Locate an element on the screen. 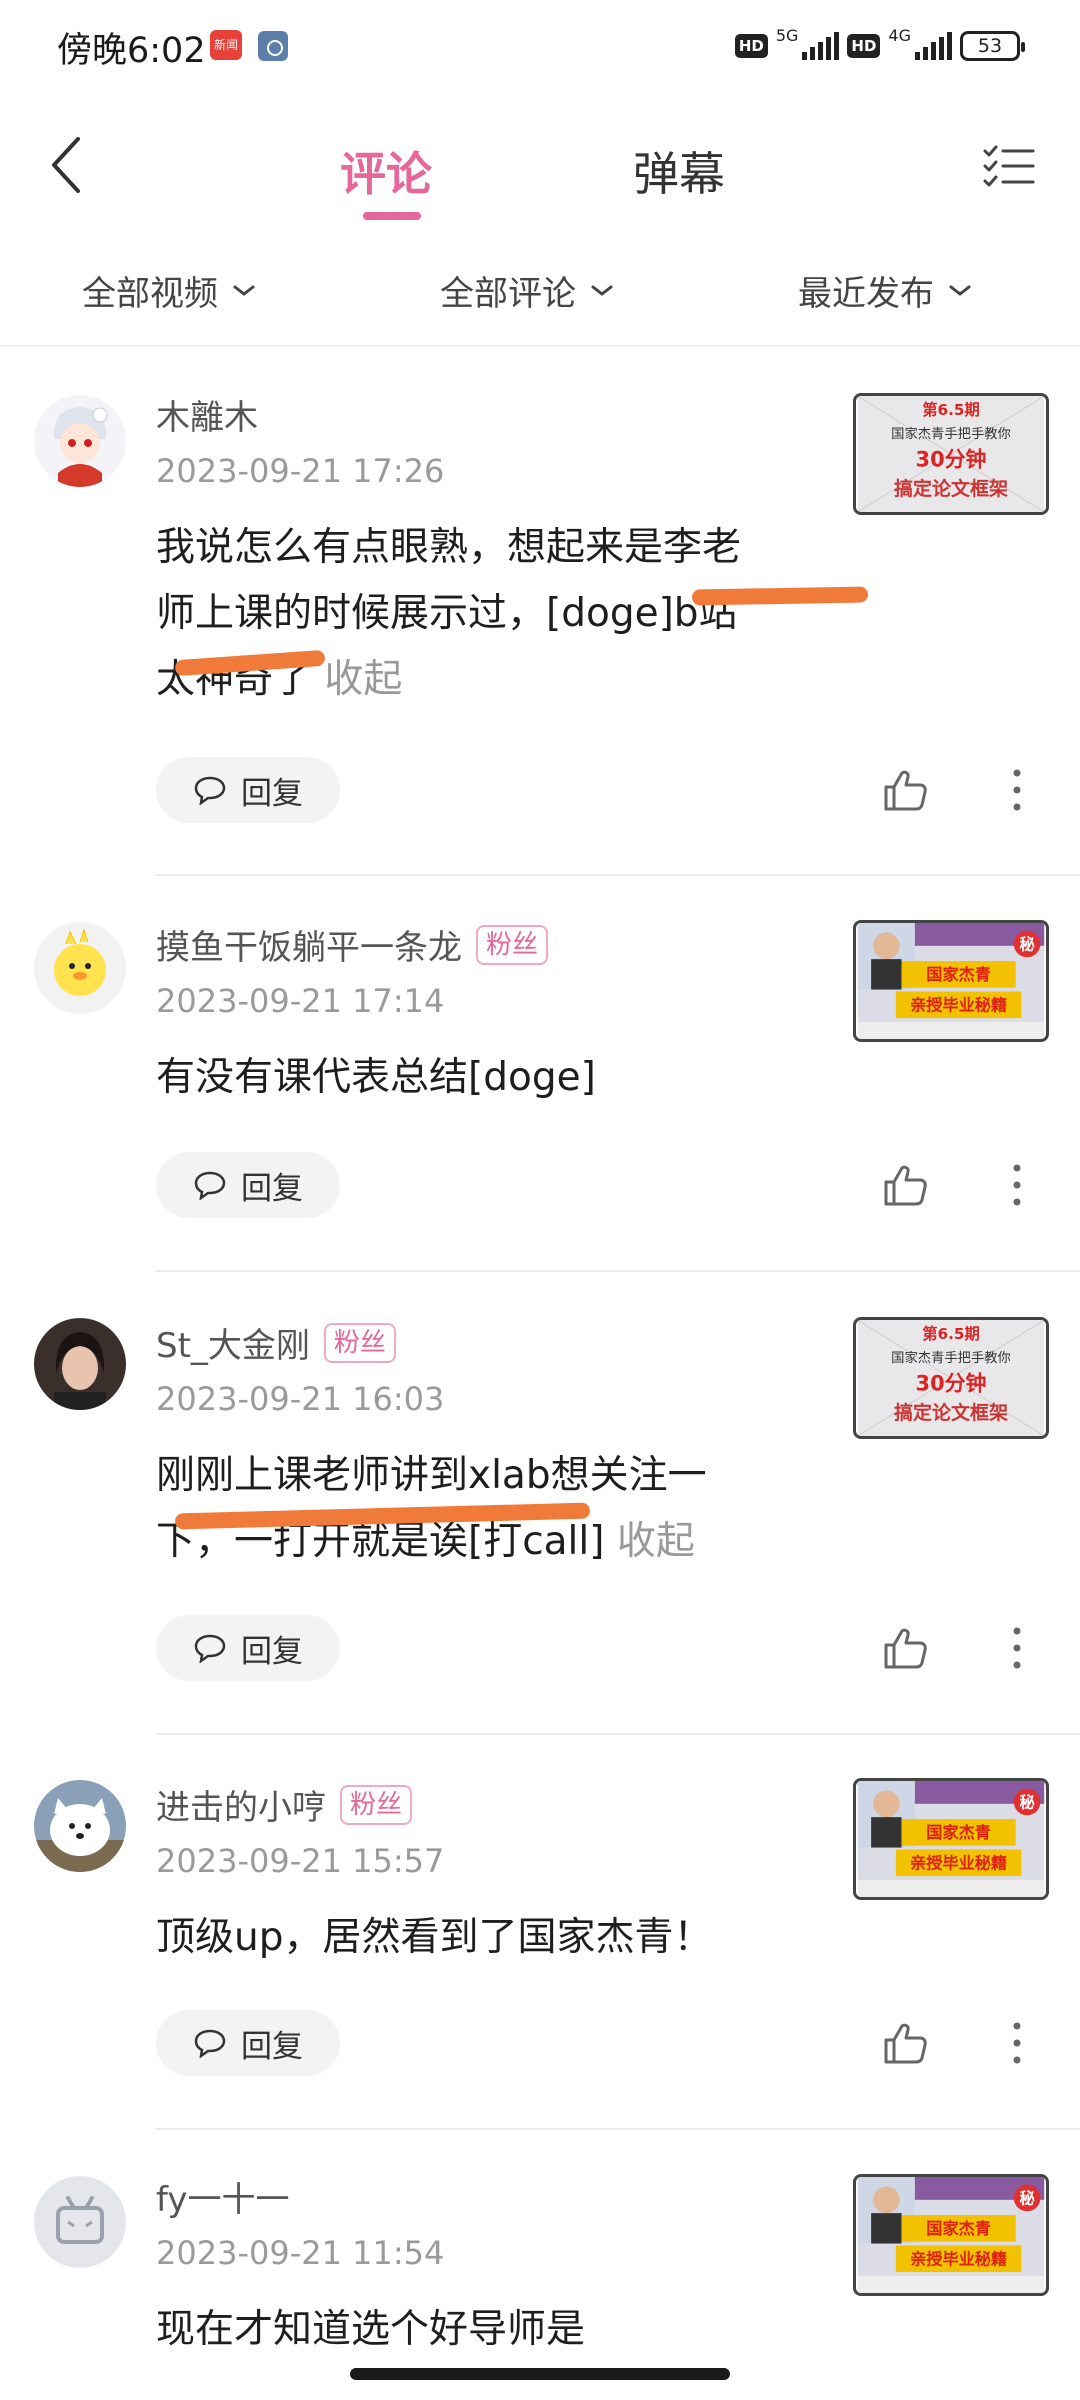 The height and width of the screenshot is (2400, 1080). settings-notification-icon is located at coordinates (273, 46).